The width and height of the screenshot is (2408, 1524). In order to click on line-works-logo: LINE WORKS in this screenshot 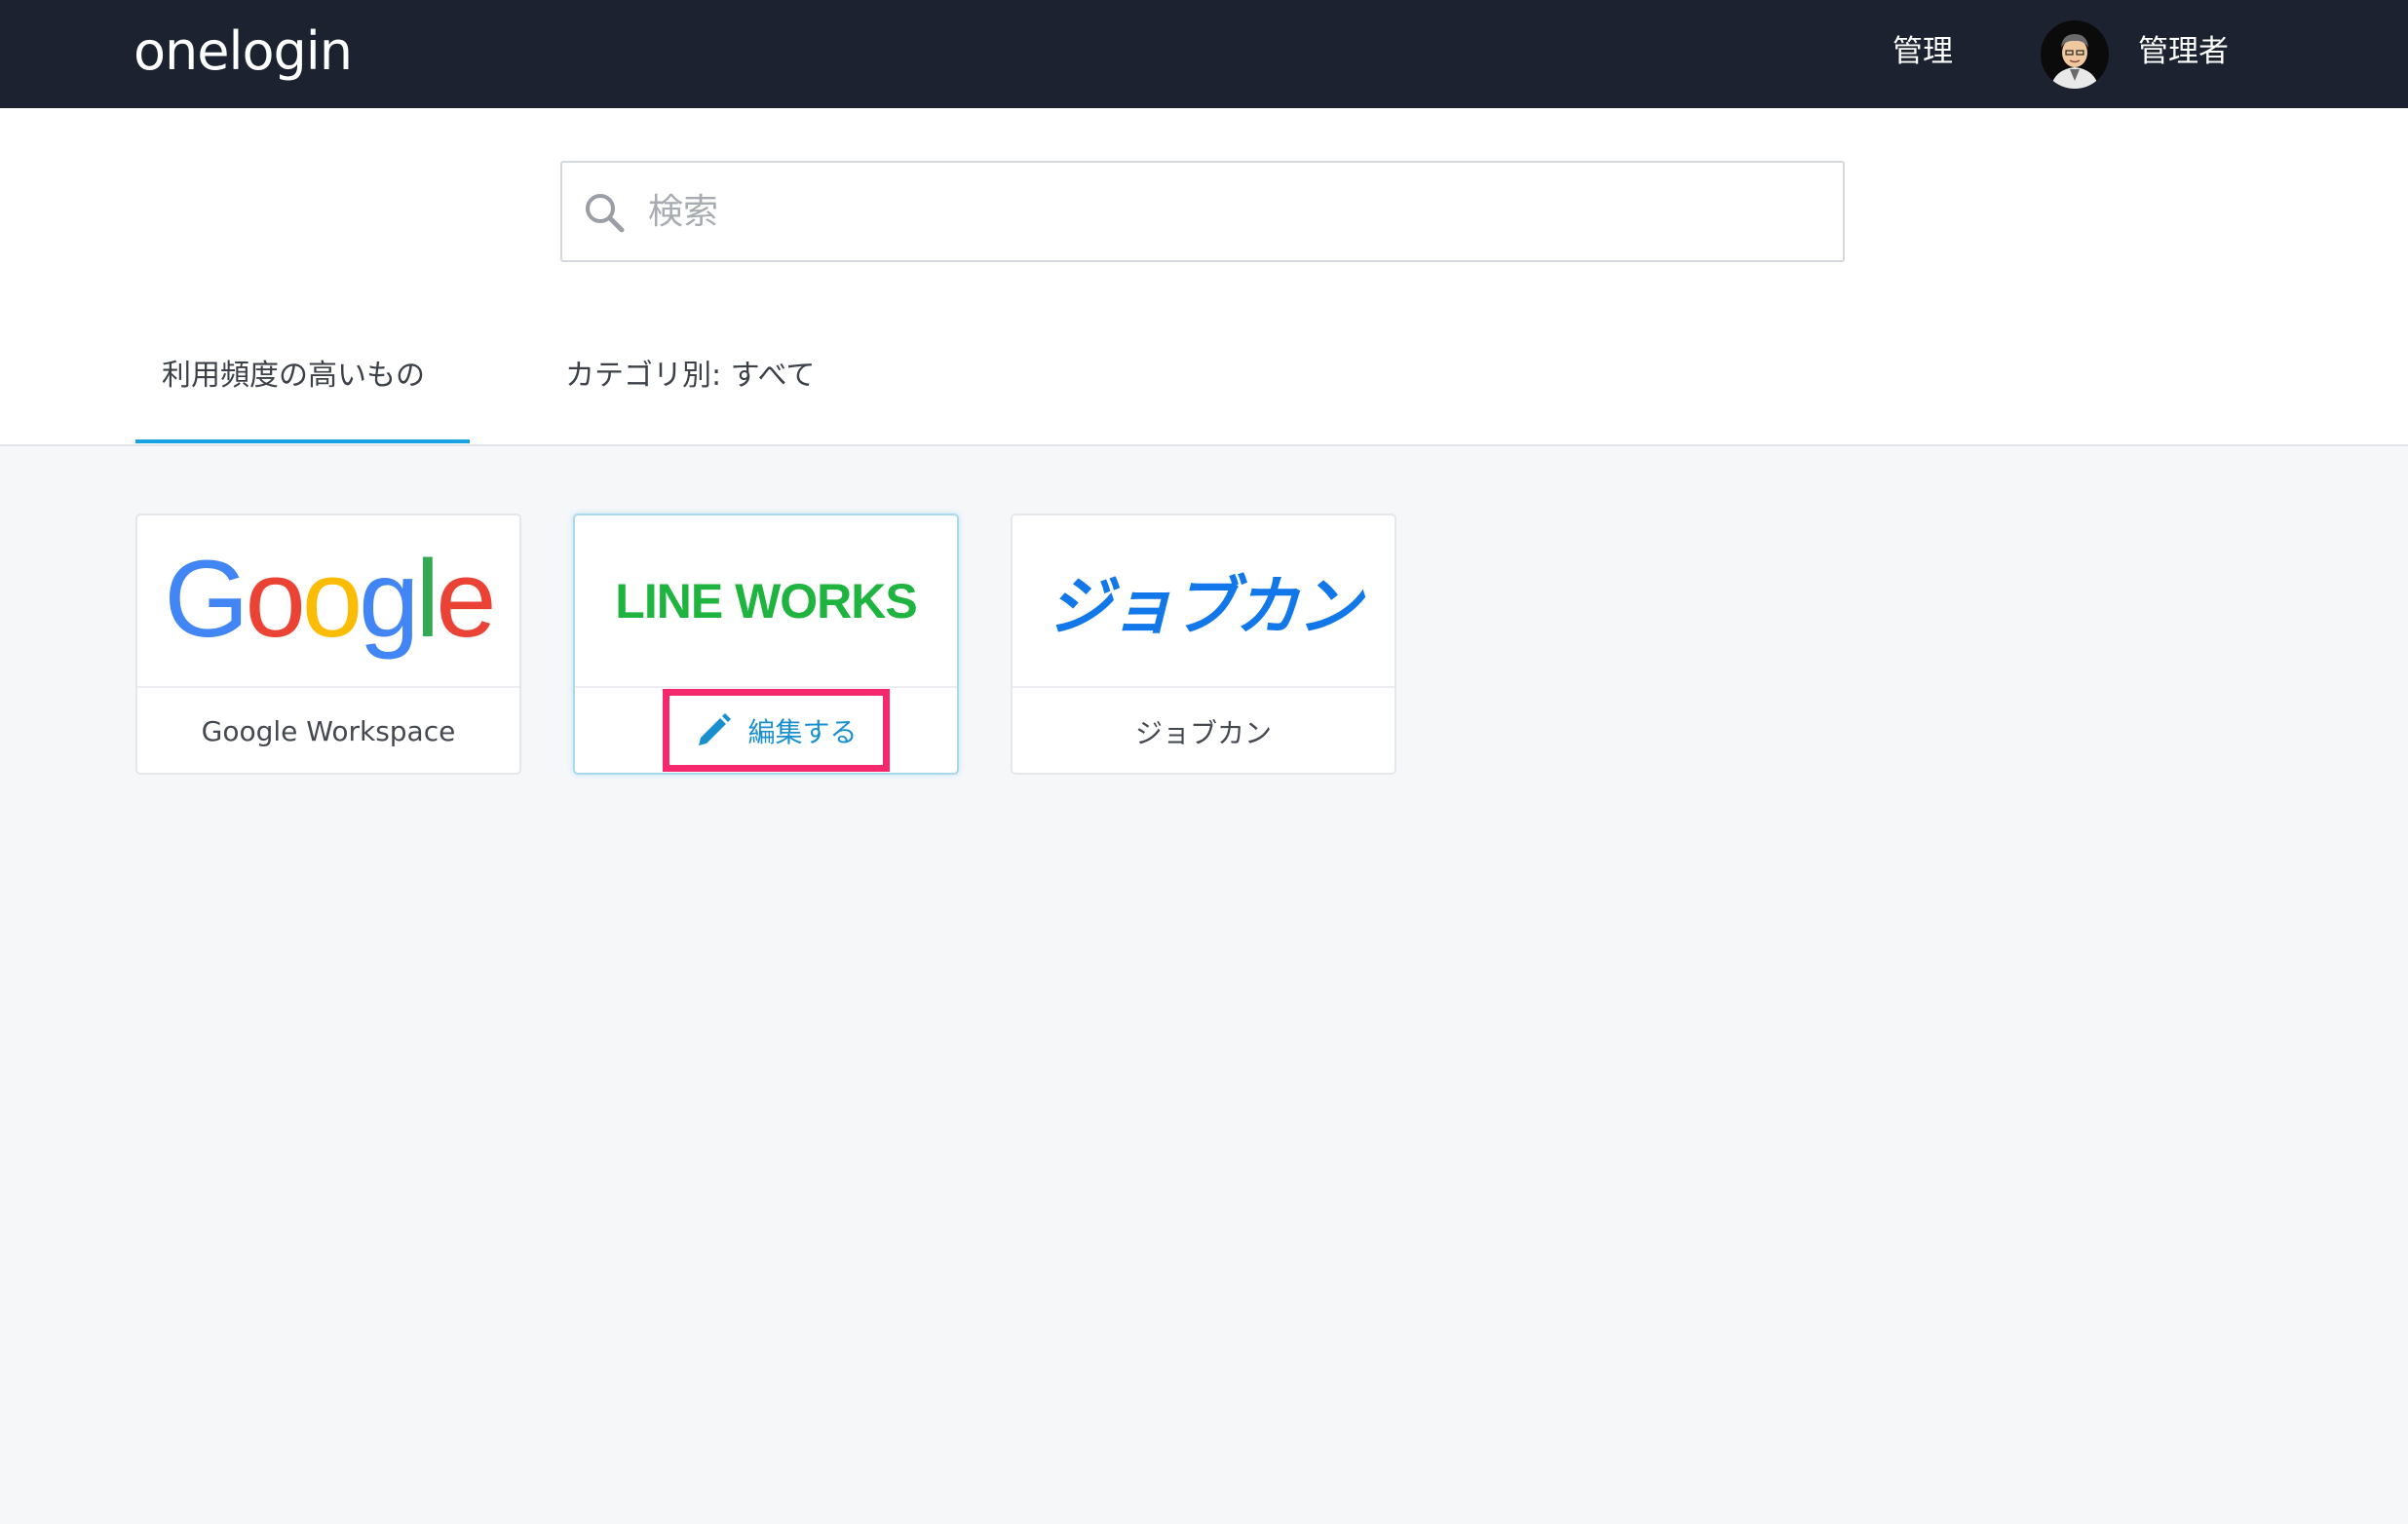, I will do `click(766, 601)`.